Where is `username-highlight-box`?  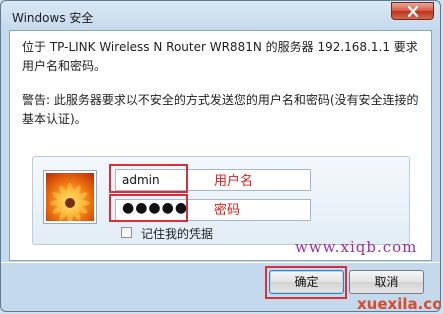 username-highlight-box is located at coordinates (148, 178).